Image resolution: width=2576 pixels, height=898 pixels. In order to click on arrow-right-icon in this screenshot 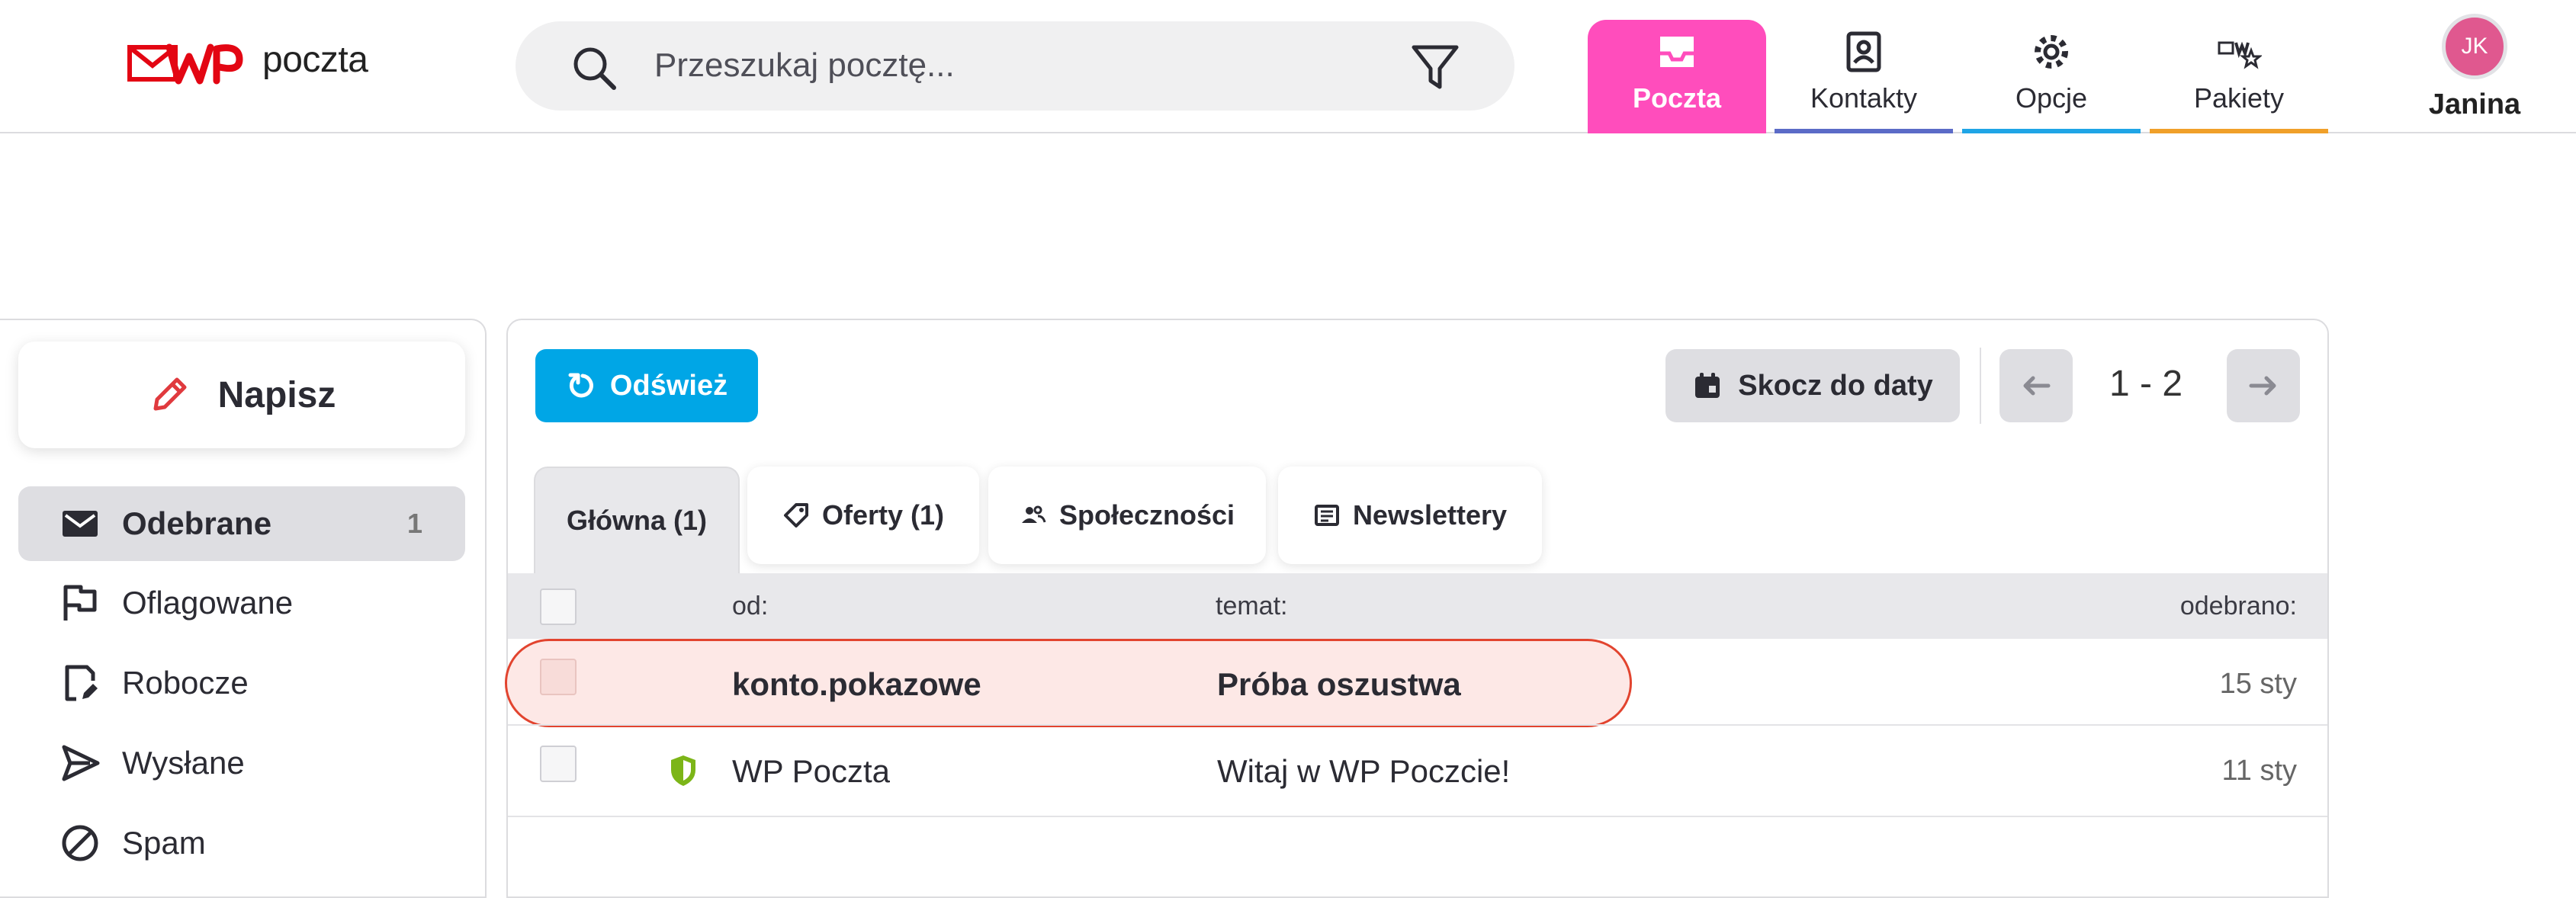, I will do `click(2262, 386)`.